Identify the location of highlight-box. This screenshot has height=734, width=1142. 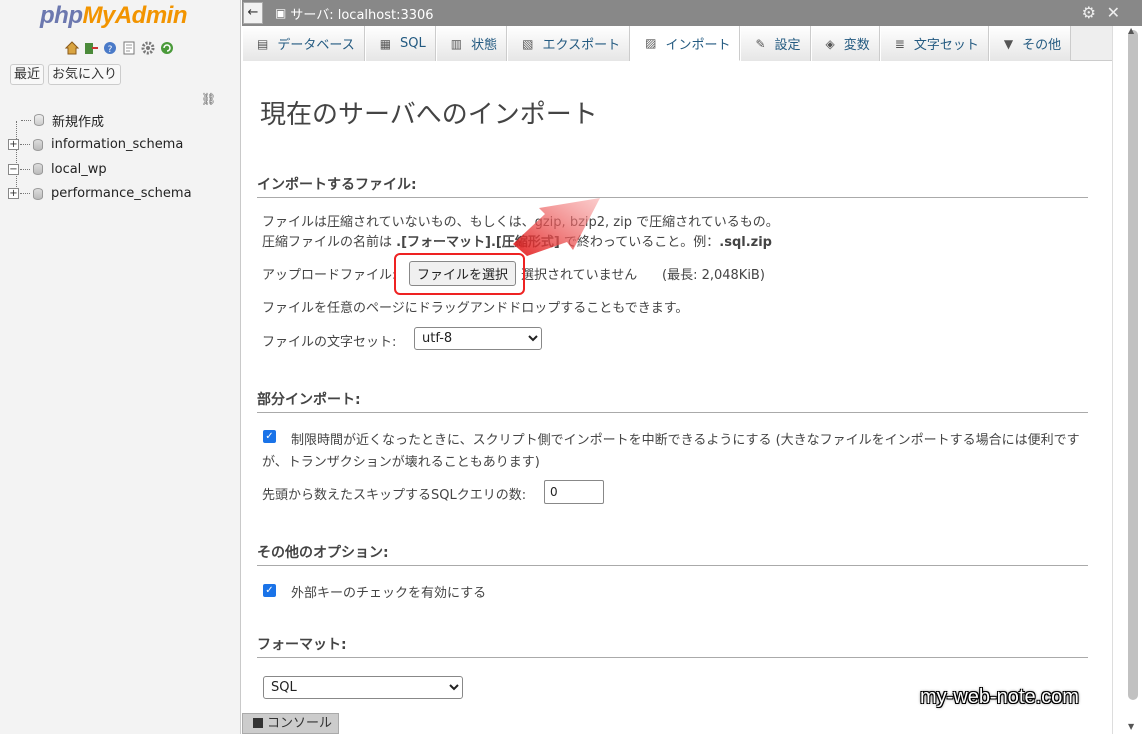
(459, 274).